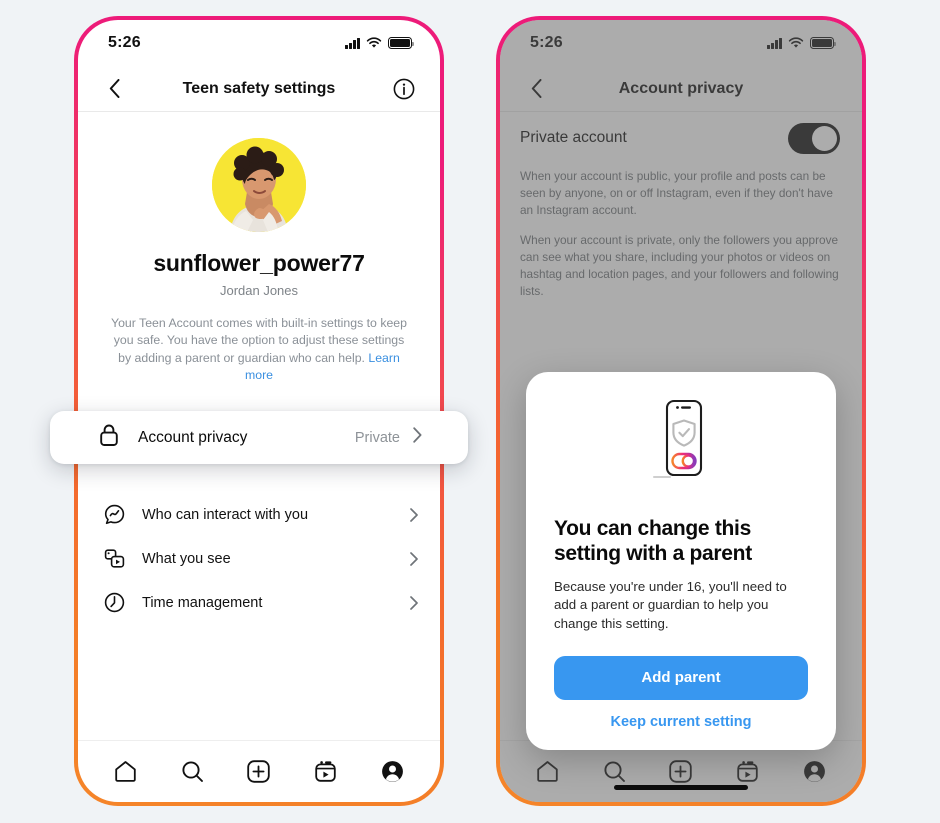 The width and height of the screenshot is (940, 823). I want to click on profile-fullname: Jordan Jones, so click(259, 290).